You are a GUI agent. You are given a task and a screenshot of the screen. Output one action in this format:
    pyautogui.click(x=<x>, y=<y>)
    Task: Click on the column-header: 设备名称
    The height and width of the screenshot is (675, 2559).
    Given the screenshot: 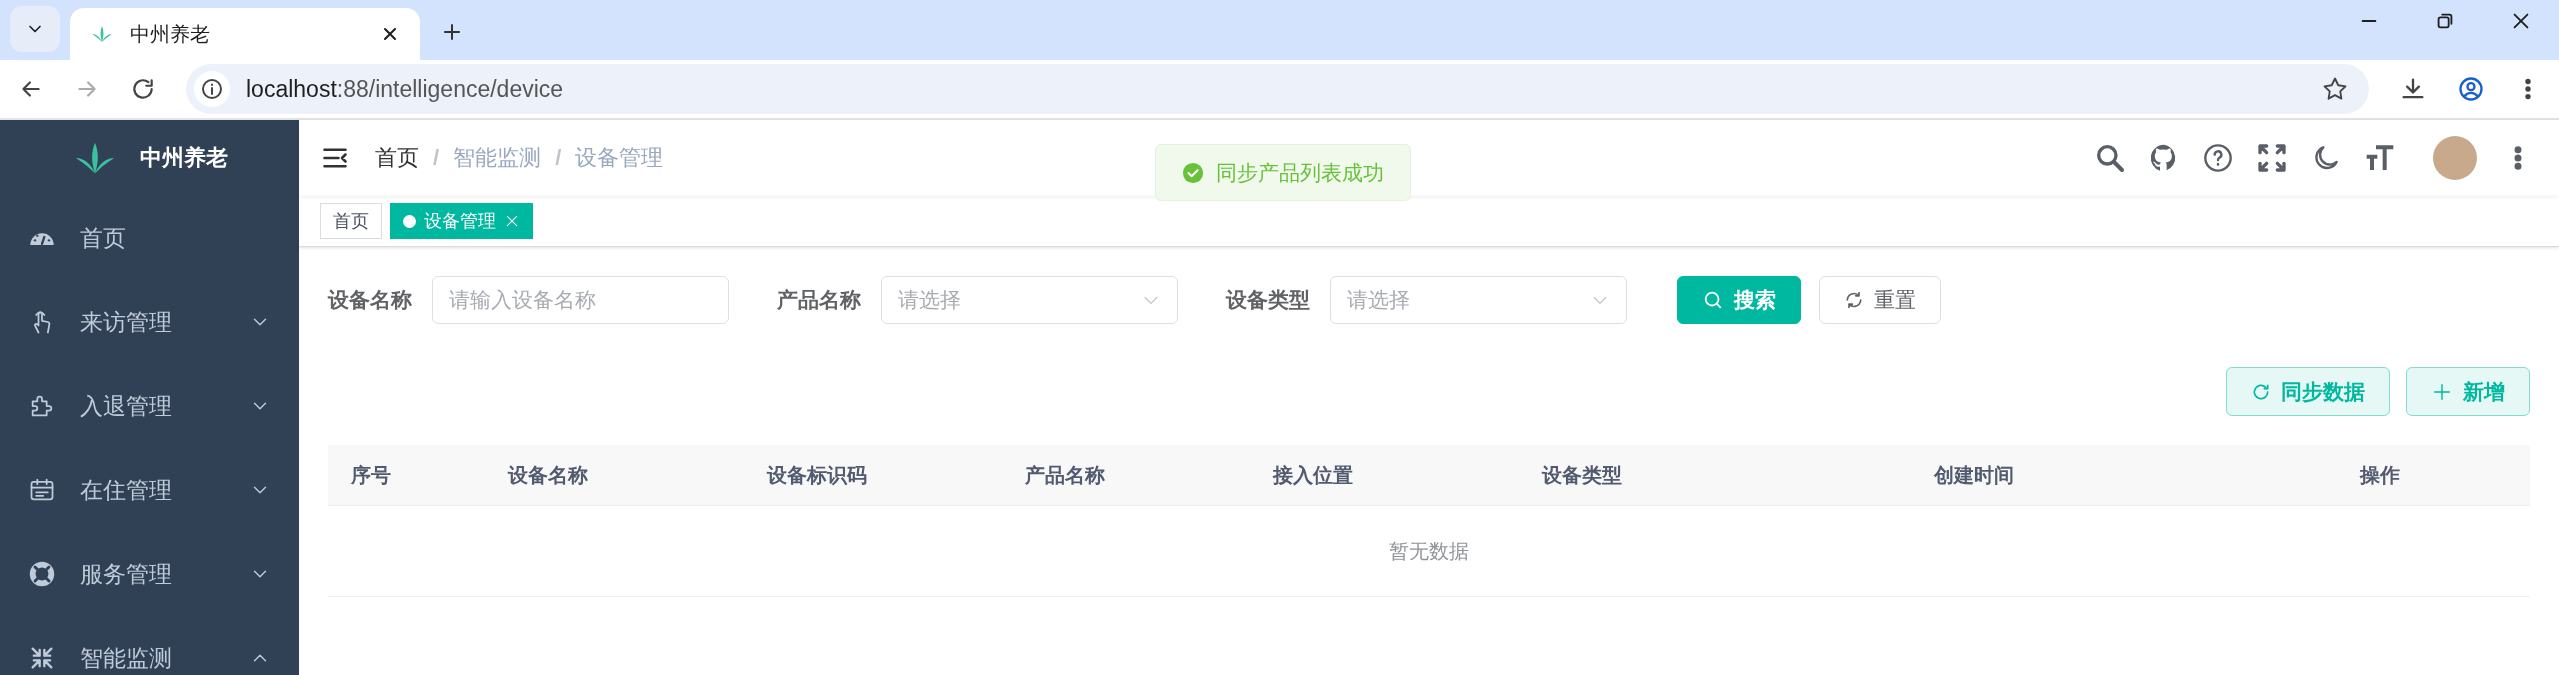 What is the action you would take?
    pyautogui.click(x=547, y=475)
    